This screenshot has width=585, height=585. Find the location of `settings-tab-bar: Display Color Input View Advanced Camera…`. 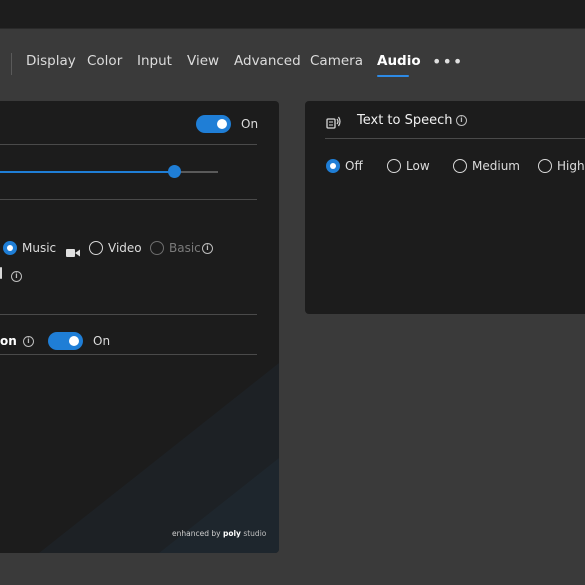

settings-tab-bar: Display Color Input View Advanced Camera… is located at coordinates (292, 62).